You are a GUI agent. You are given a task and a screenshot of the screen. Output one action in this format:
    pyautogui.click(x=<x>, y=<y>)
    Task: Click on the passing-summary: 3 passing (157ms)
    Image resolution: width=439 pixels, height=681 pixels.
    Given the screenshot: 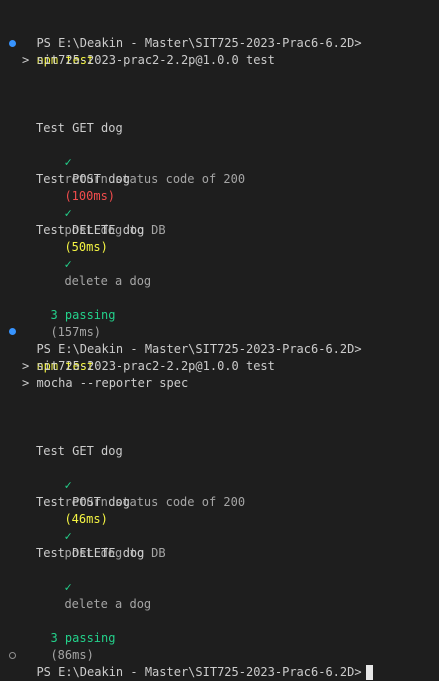 What is the action you would take?
    pyautogui.click(x=75, y=314)
    